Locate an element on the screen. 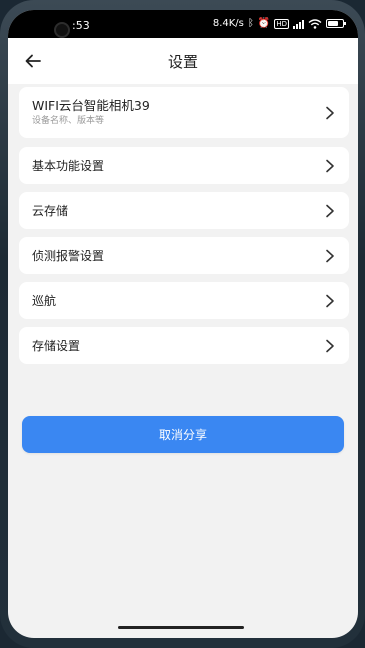 Image resolution: width=365 pixels, height=648 pixels. menu-item-cloud-storage: 云存储 is located at coordinates (184, 210).